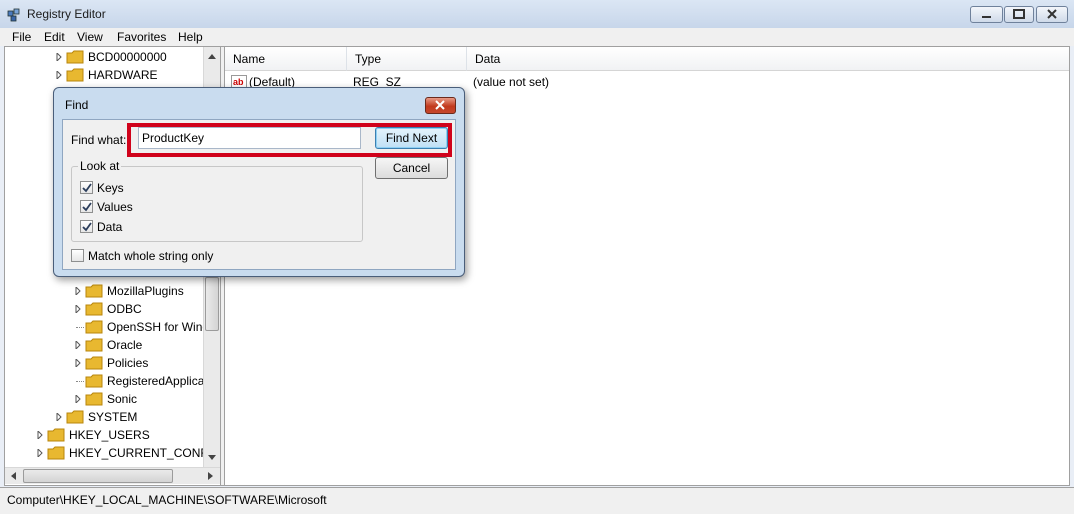 This screenshot has width=1074, height=514. What do you see at coordinates (986, 17) in the screenshot?
I see `minimize-icon` at bounding box center [986, 17].